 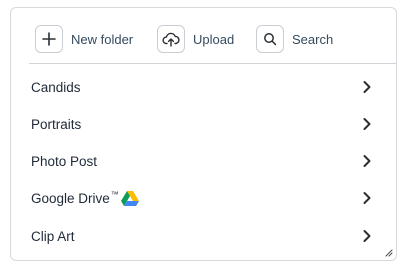 I want to click on upload-button: Upload, so click(x=195, y=39).